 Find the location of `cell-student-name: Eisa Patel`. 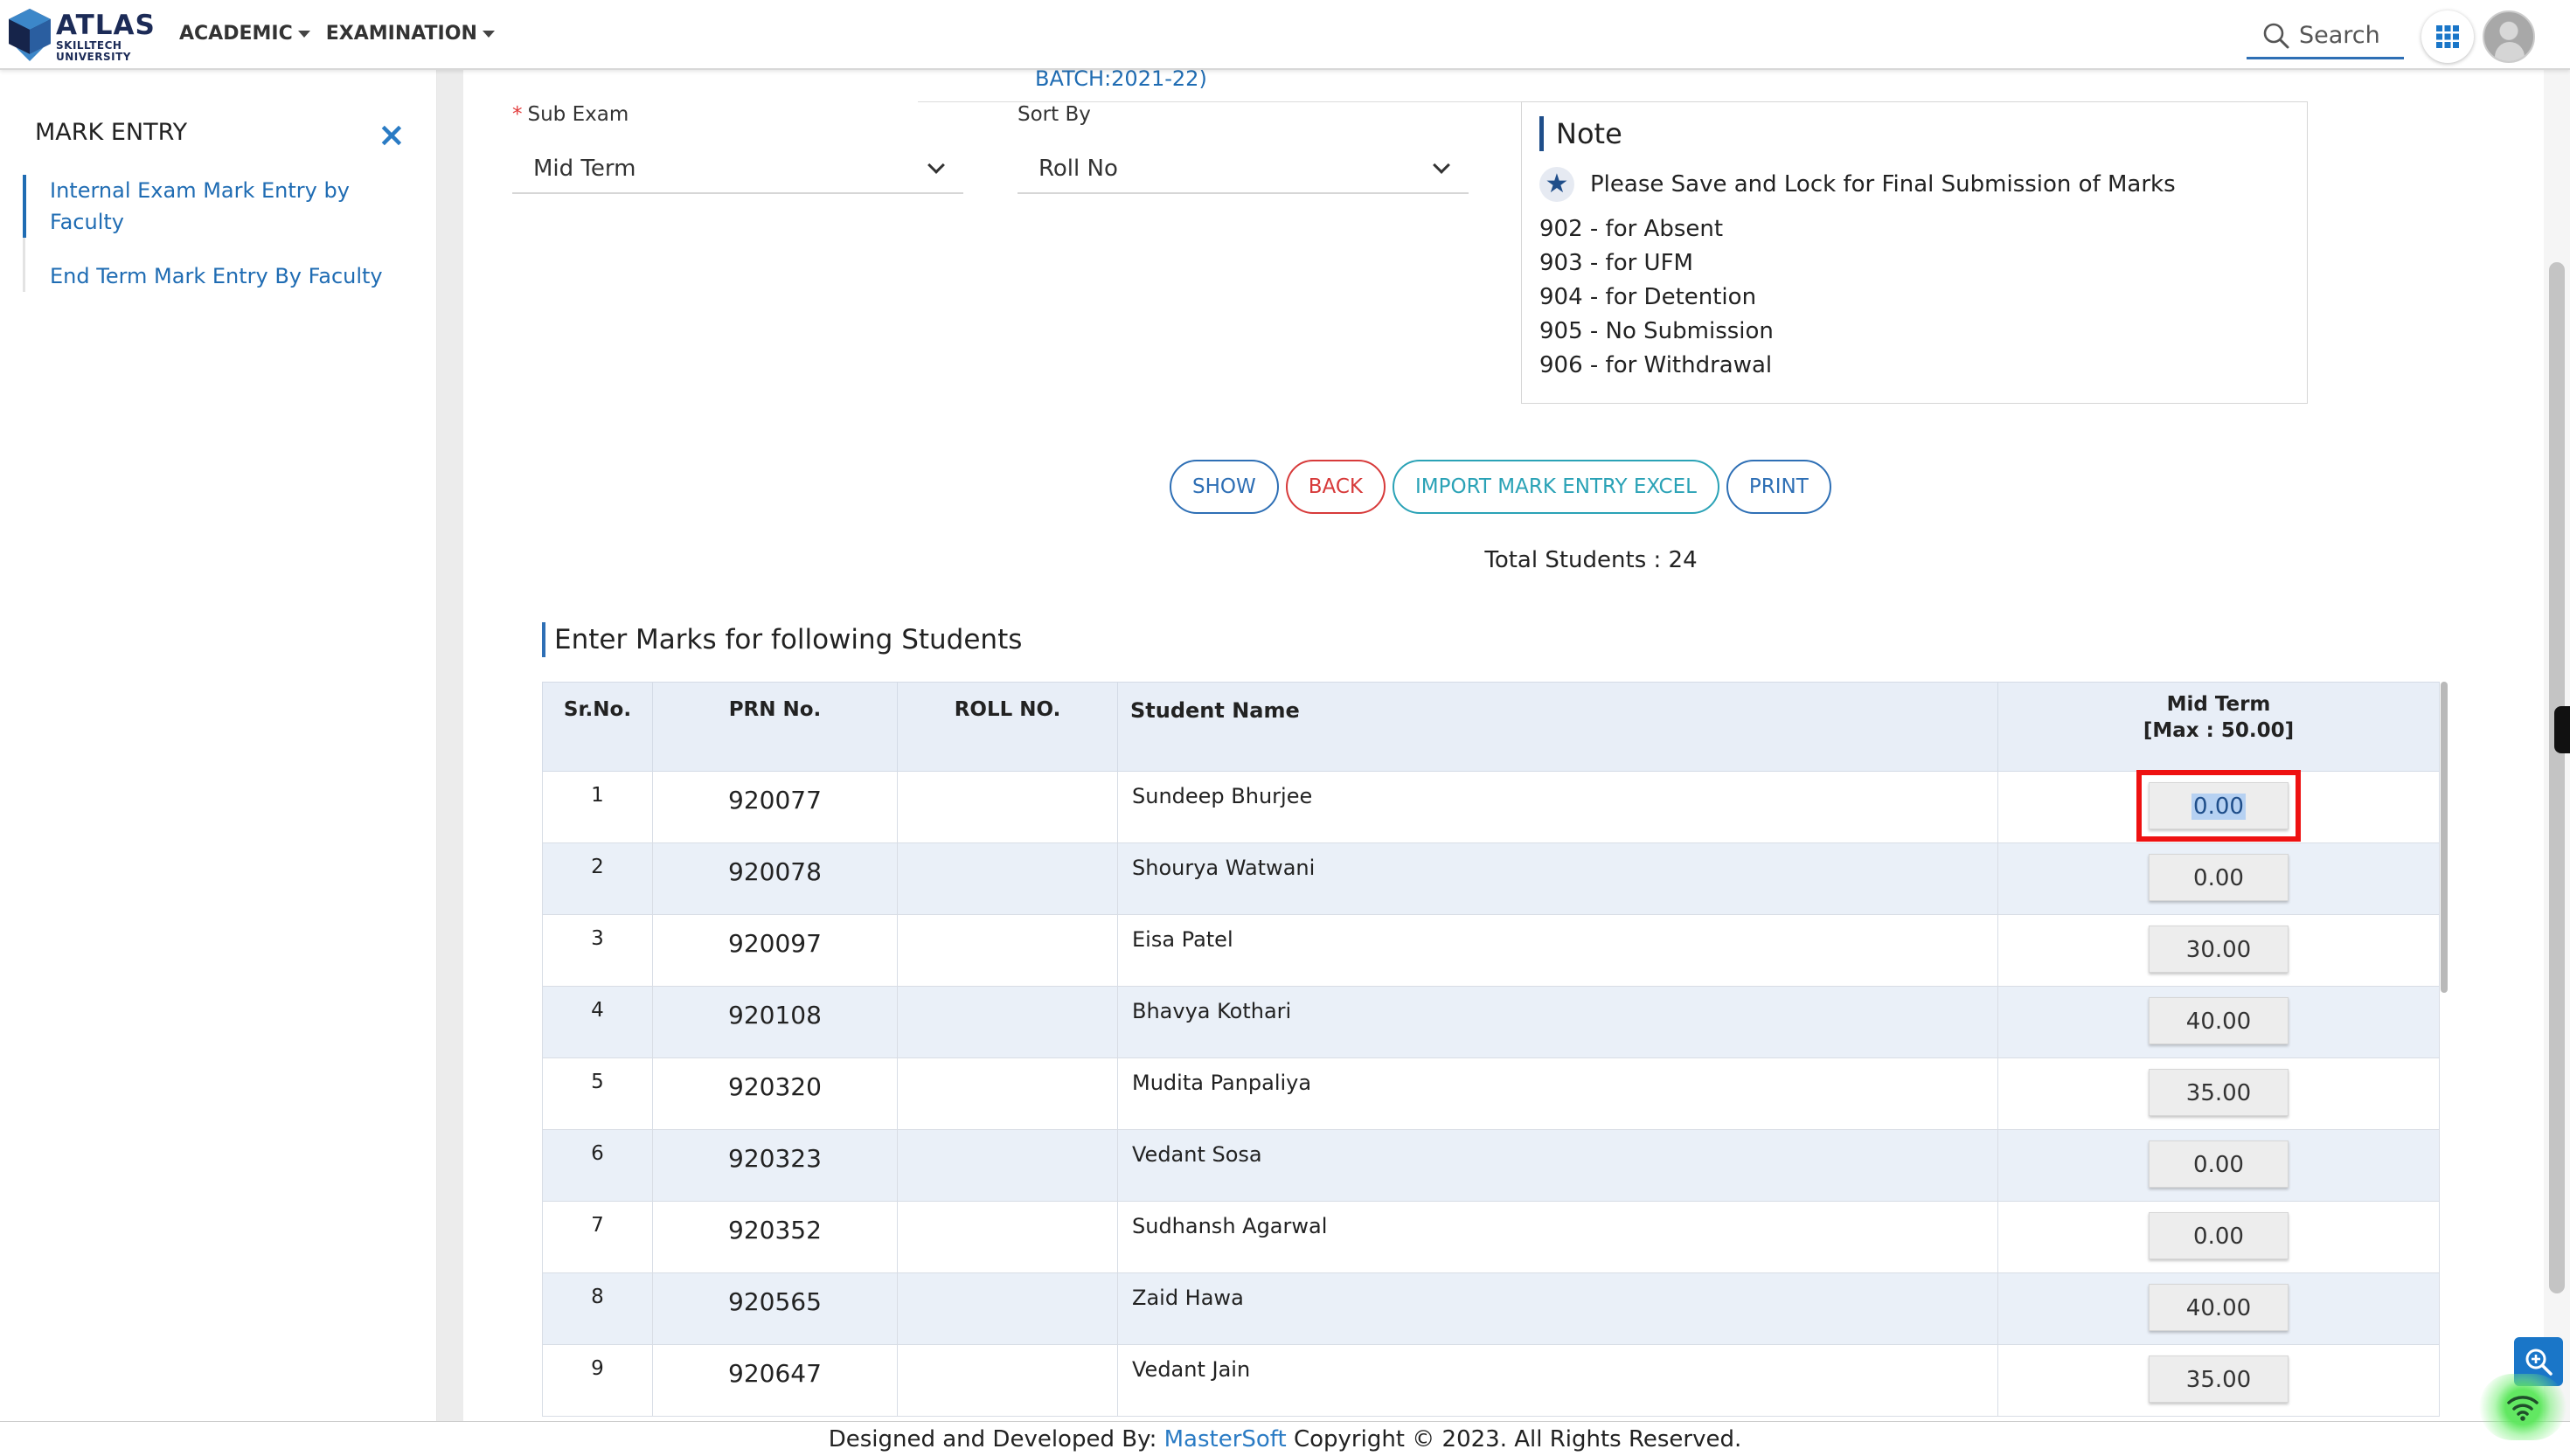

cell-student-name: Eisa Patel is located at coordinates (1557, 950).